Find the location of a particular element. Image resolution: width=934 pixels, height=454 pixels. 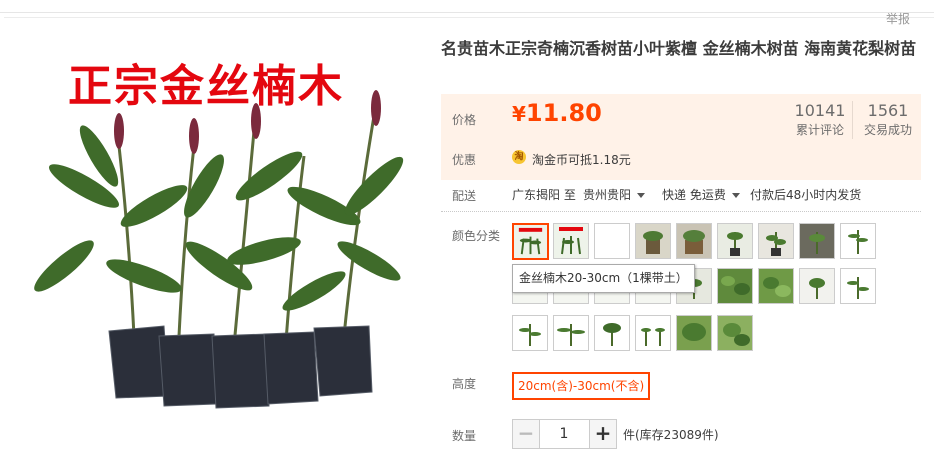

section-divider is located at coordinates (681, 211).